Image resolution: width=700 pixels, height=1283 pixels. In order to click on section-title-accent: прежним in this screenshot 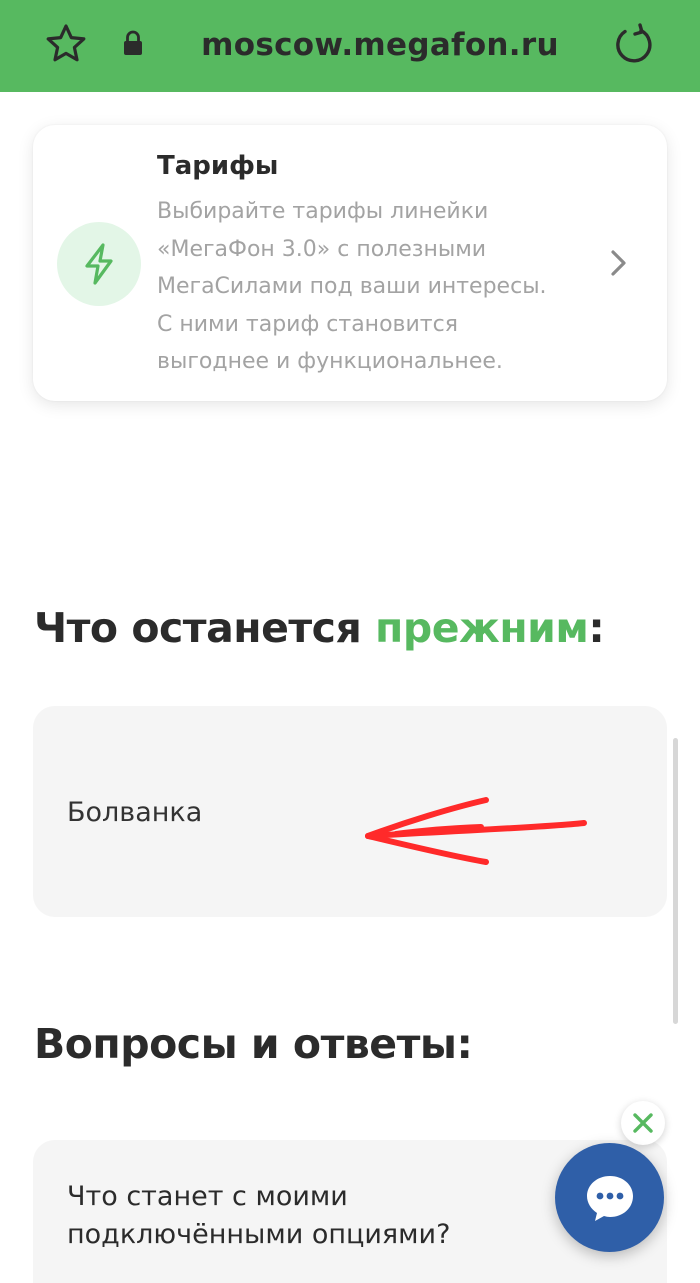, I will do `click(482, 628)`.